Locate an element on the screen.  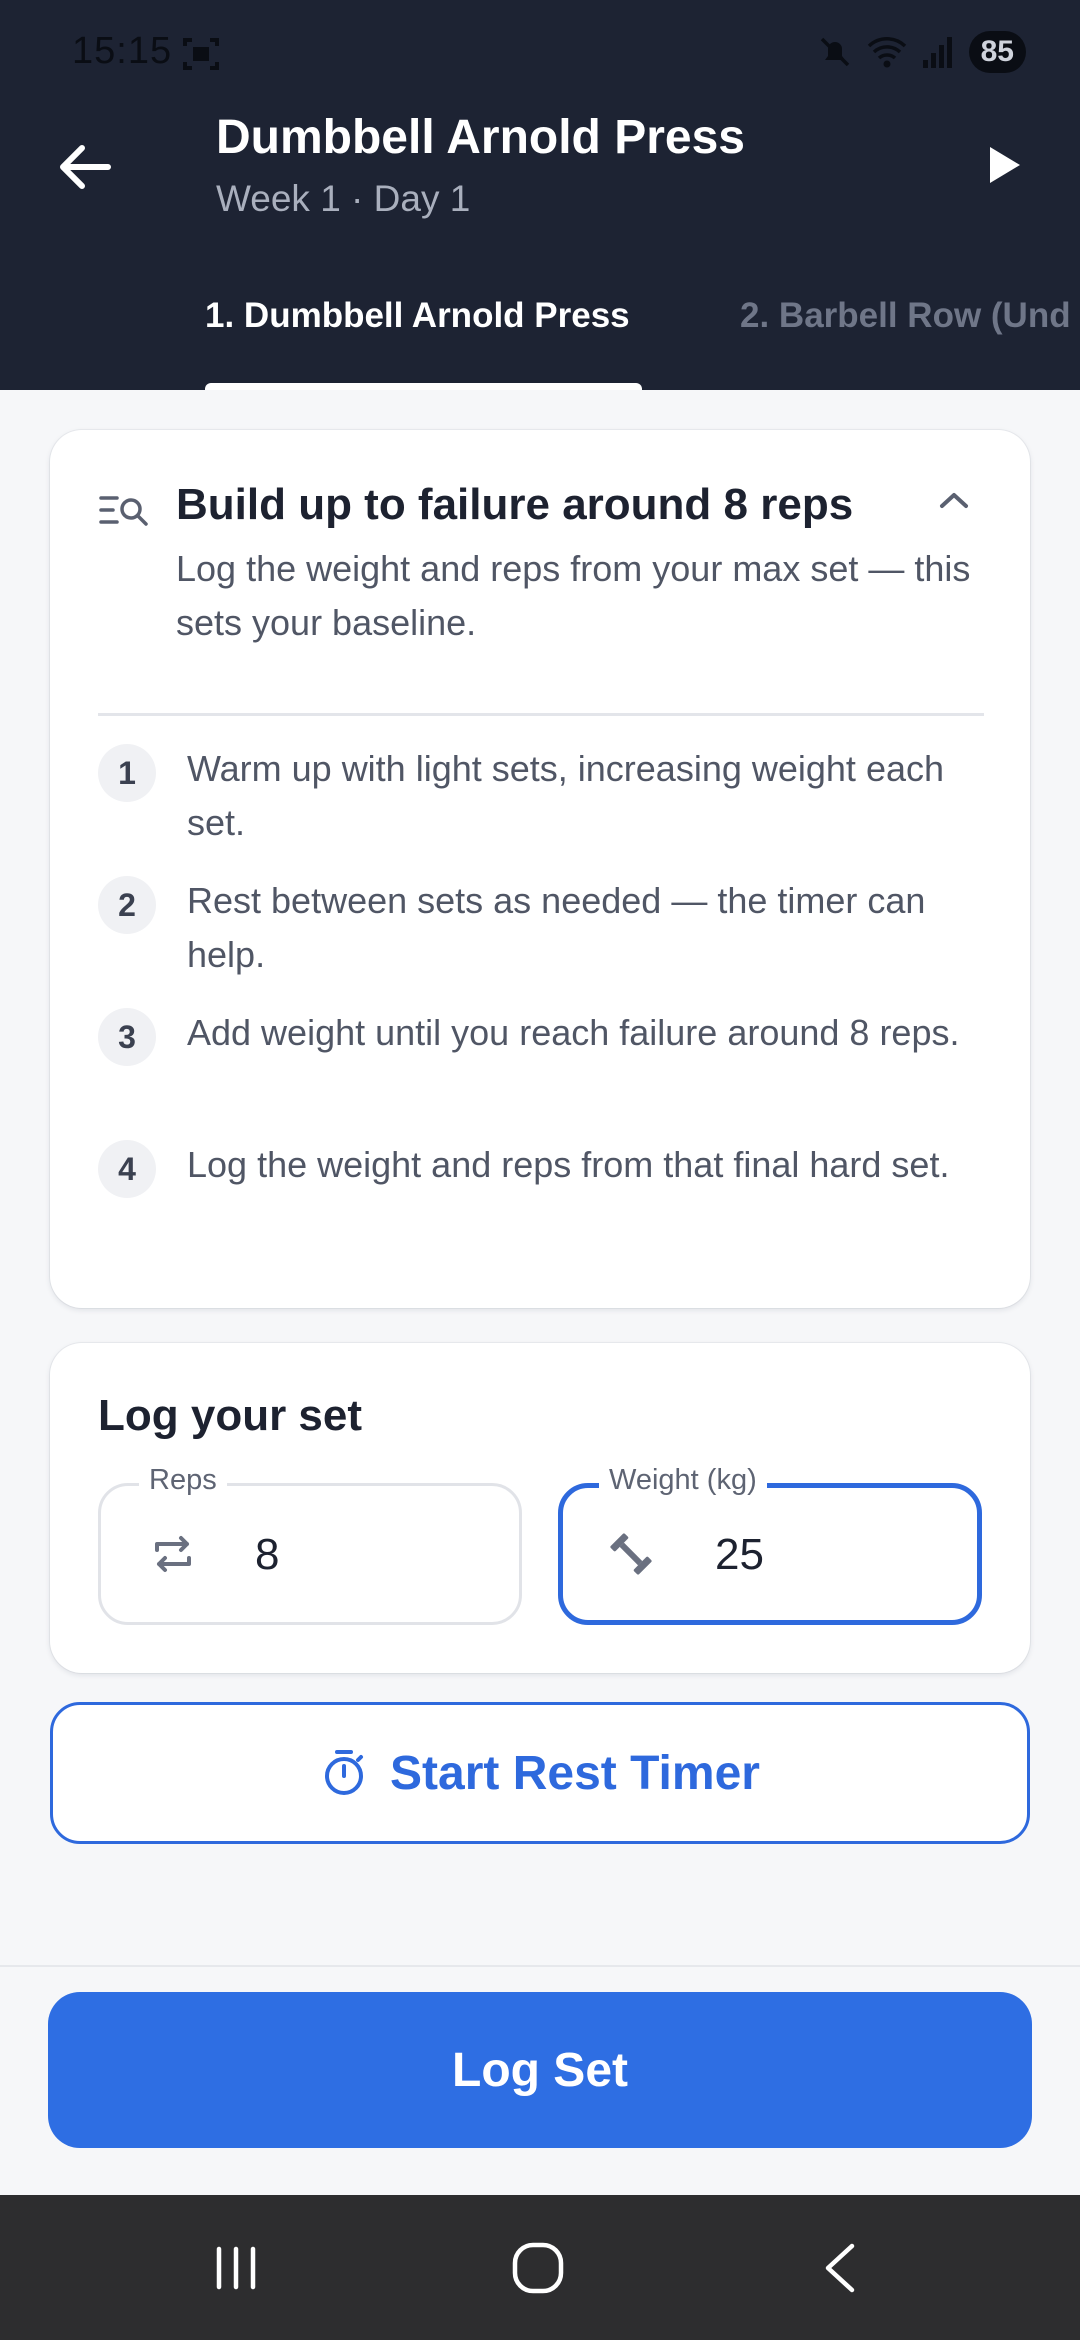
reps-label: Reps is located at coordinates (183, 1480).